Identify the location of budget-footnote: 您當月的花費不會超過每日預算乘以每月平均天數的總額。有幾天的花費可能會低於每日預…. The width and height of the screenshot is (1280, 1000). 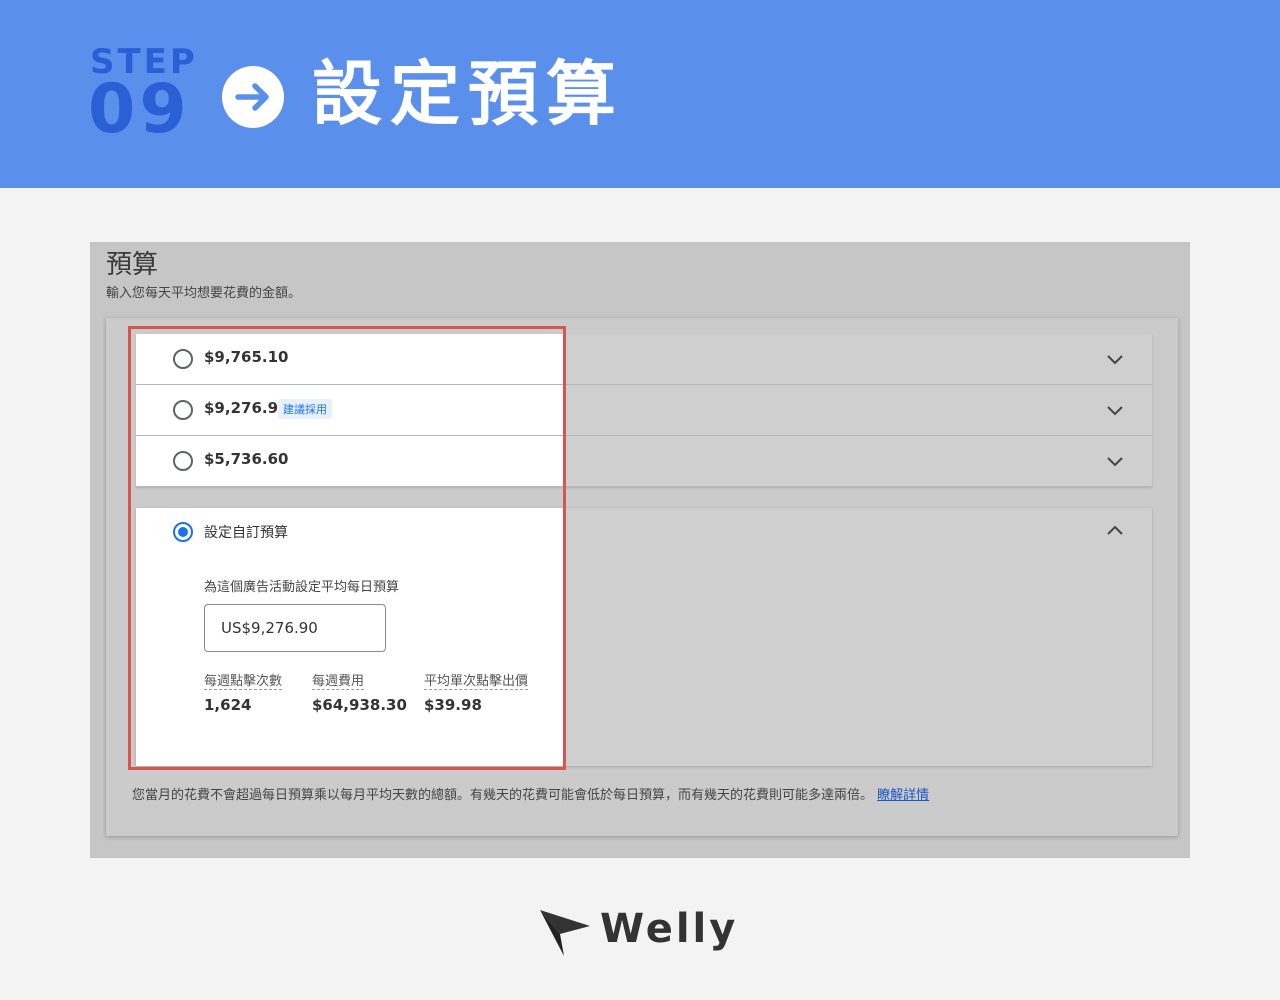
(530, 793).